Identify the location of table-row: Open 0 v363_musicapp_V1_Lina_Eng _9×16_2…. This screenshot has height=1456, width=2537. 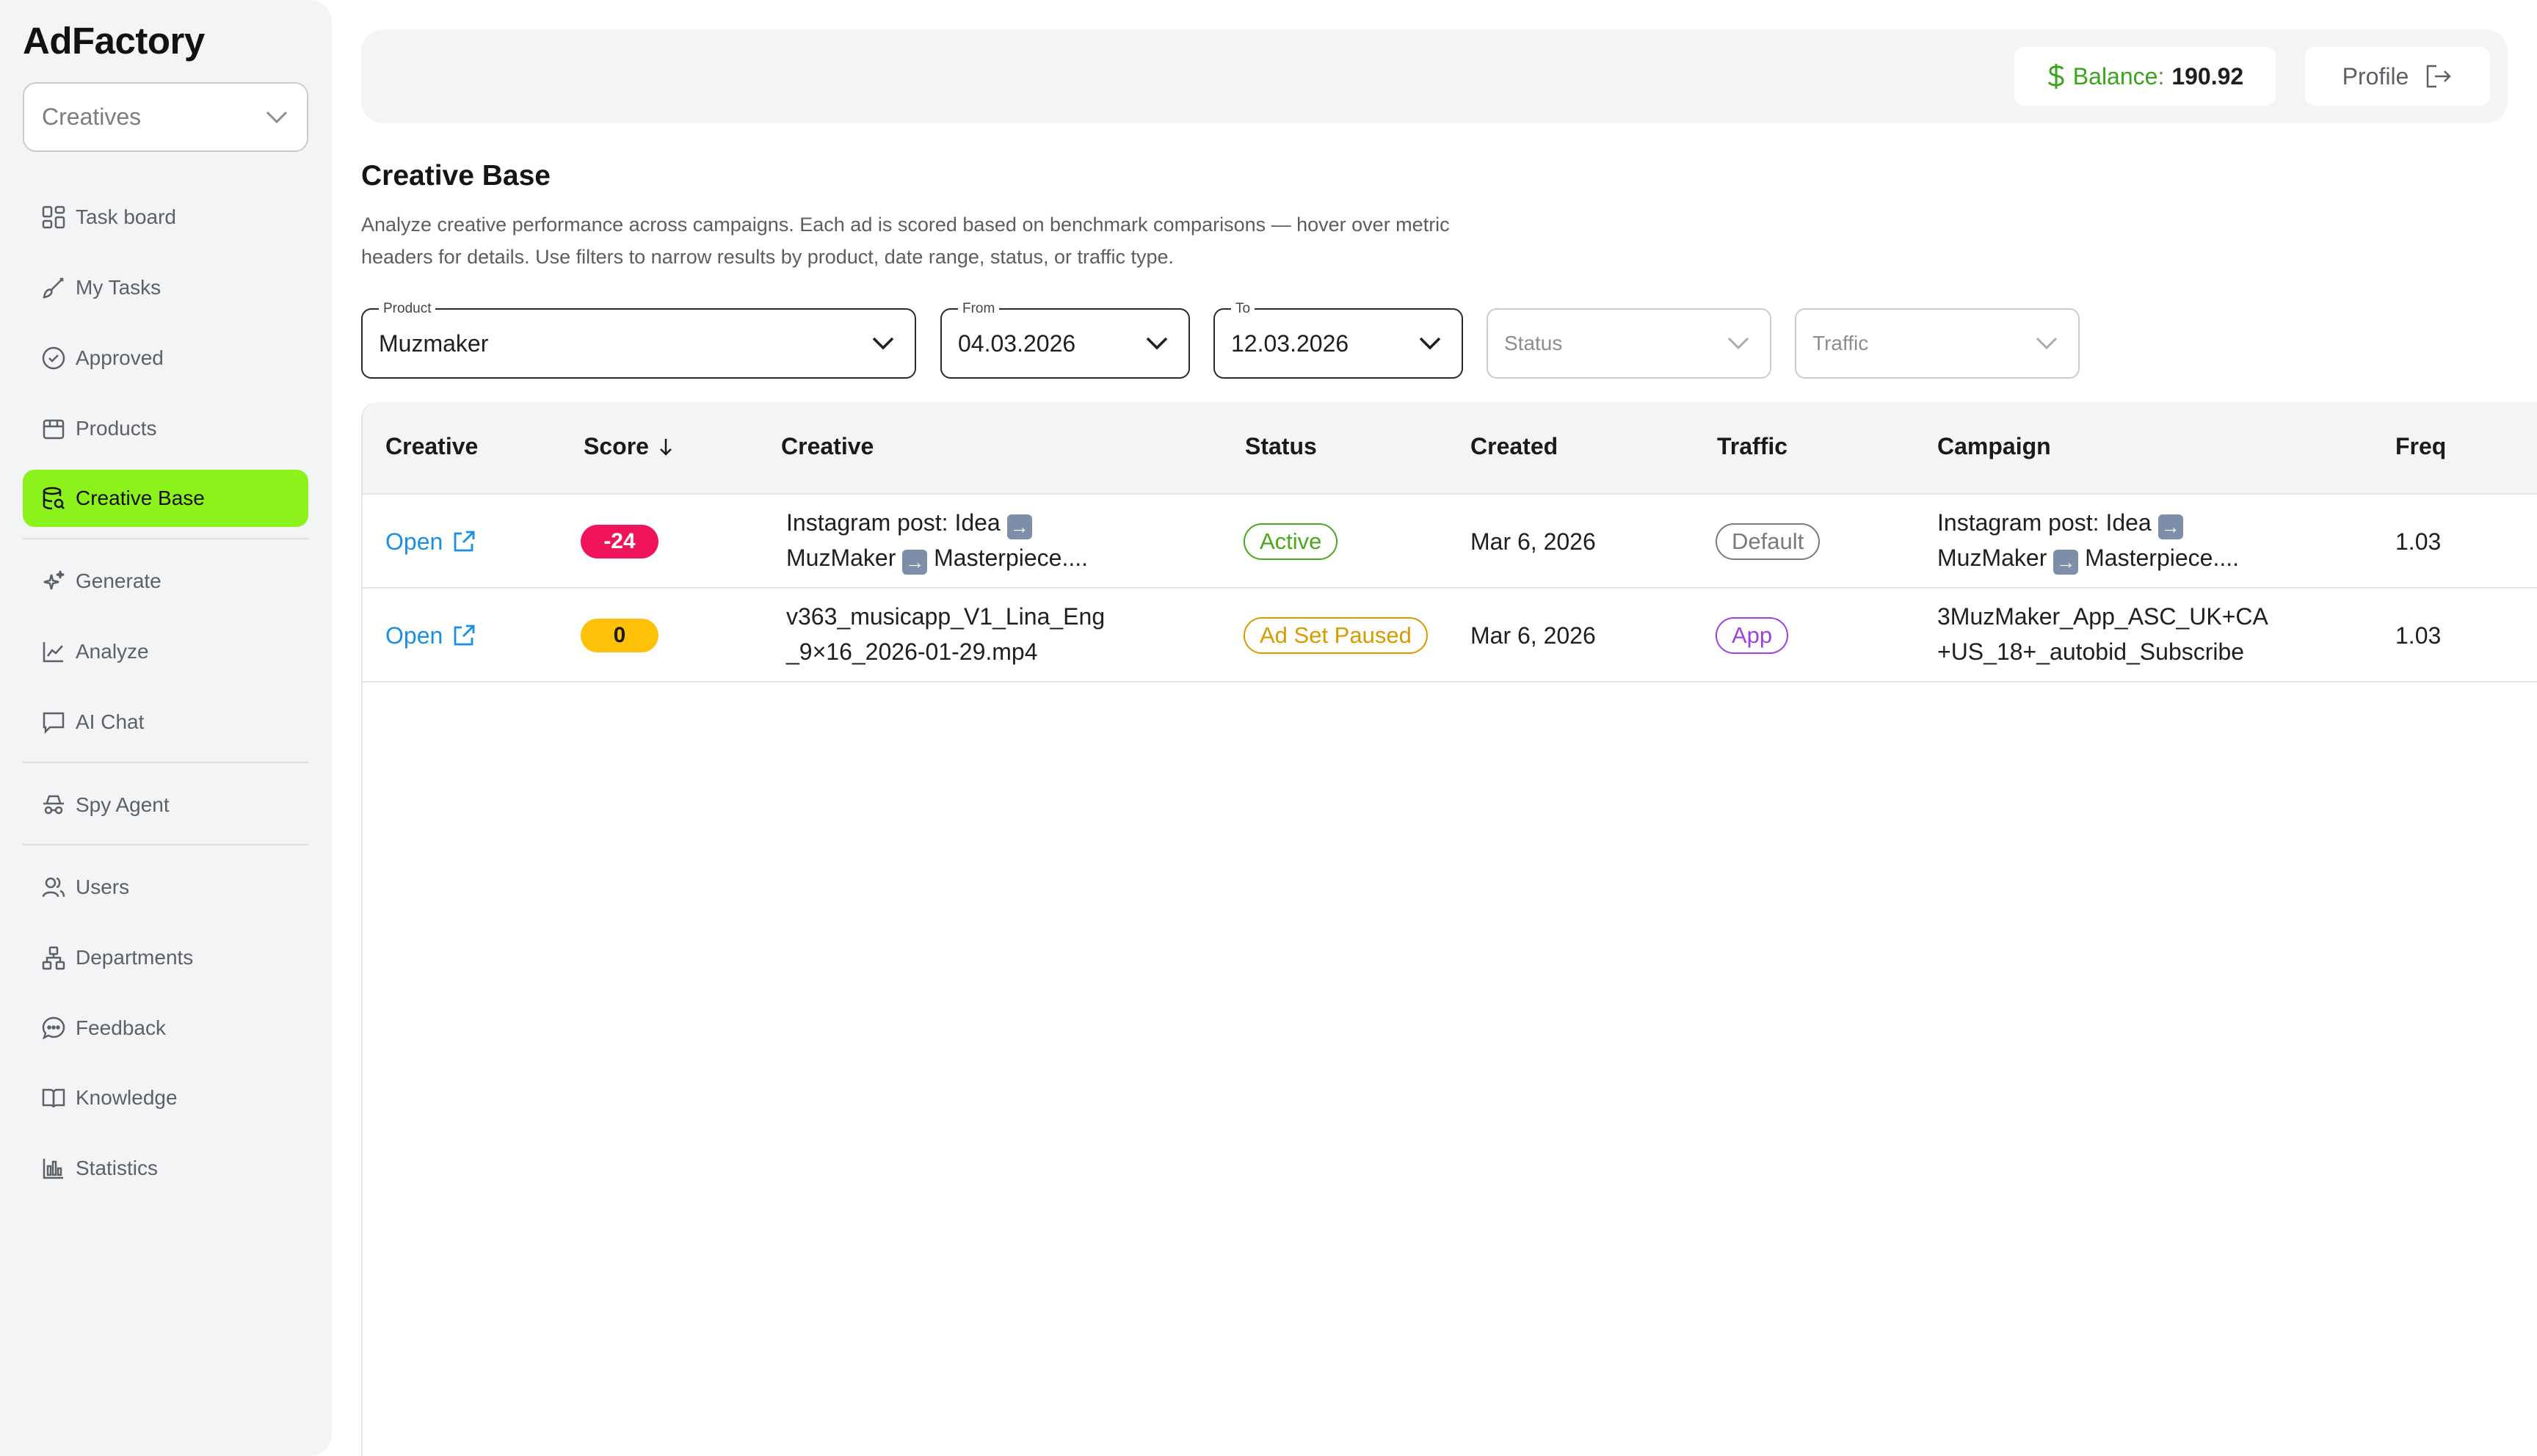
(1450, 636).